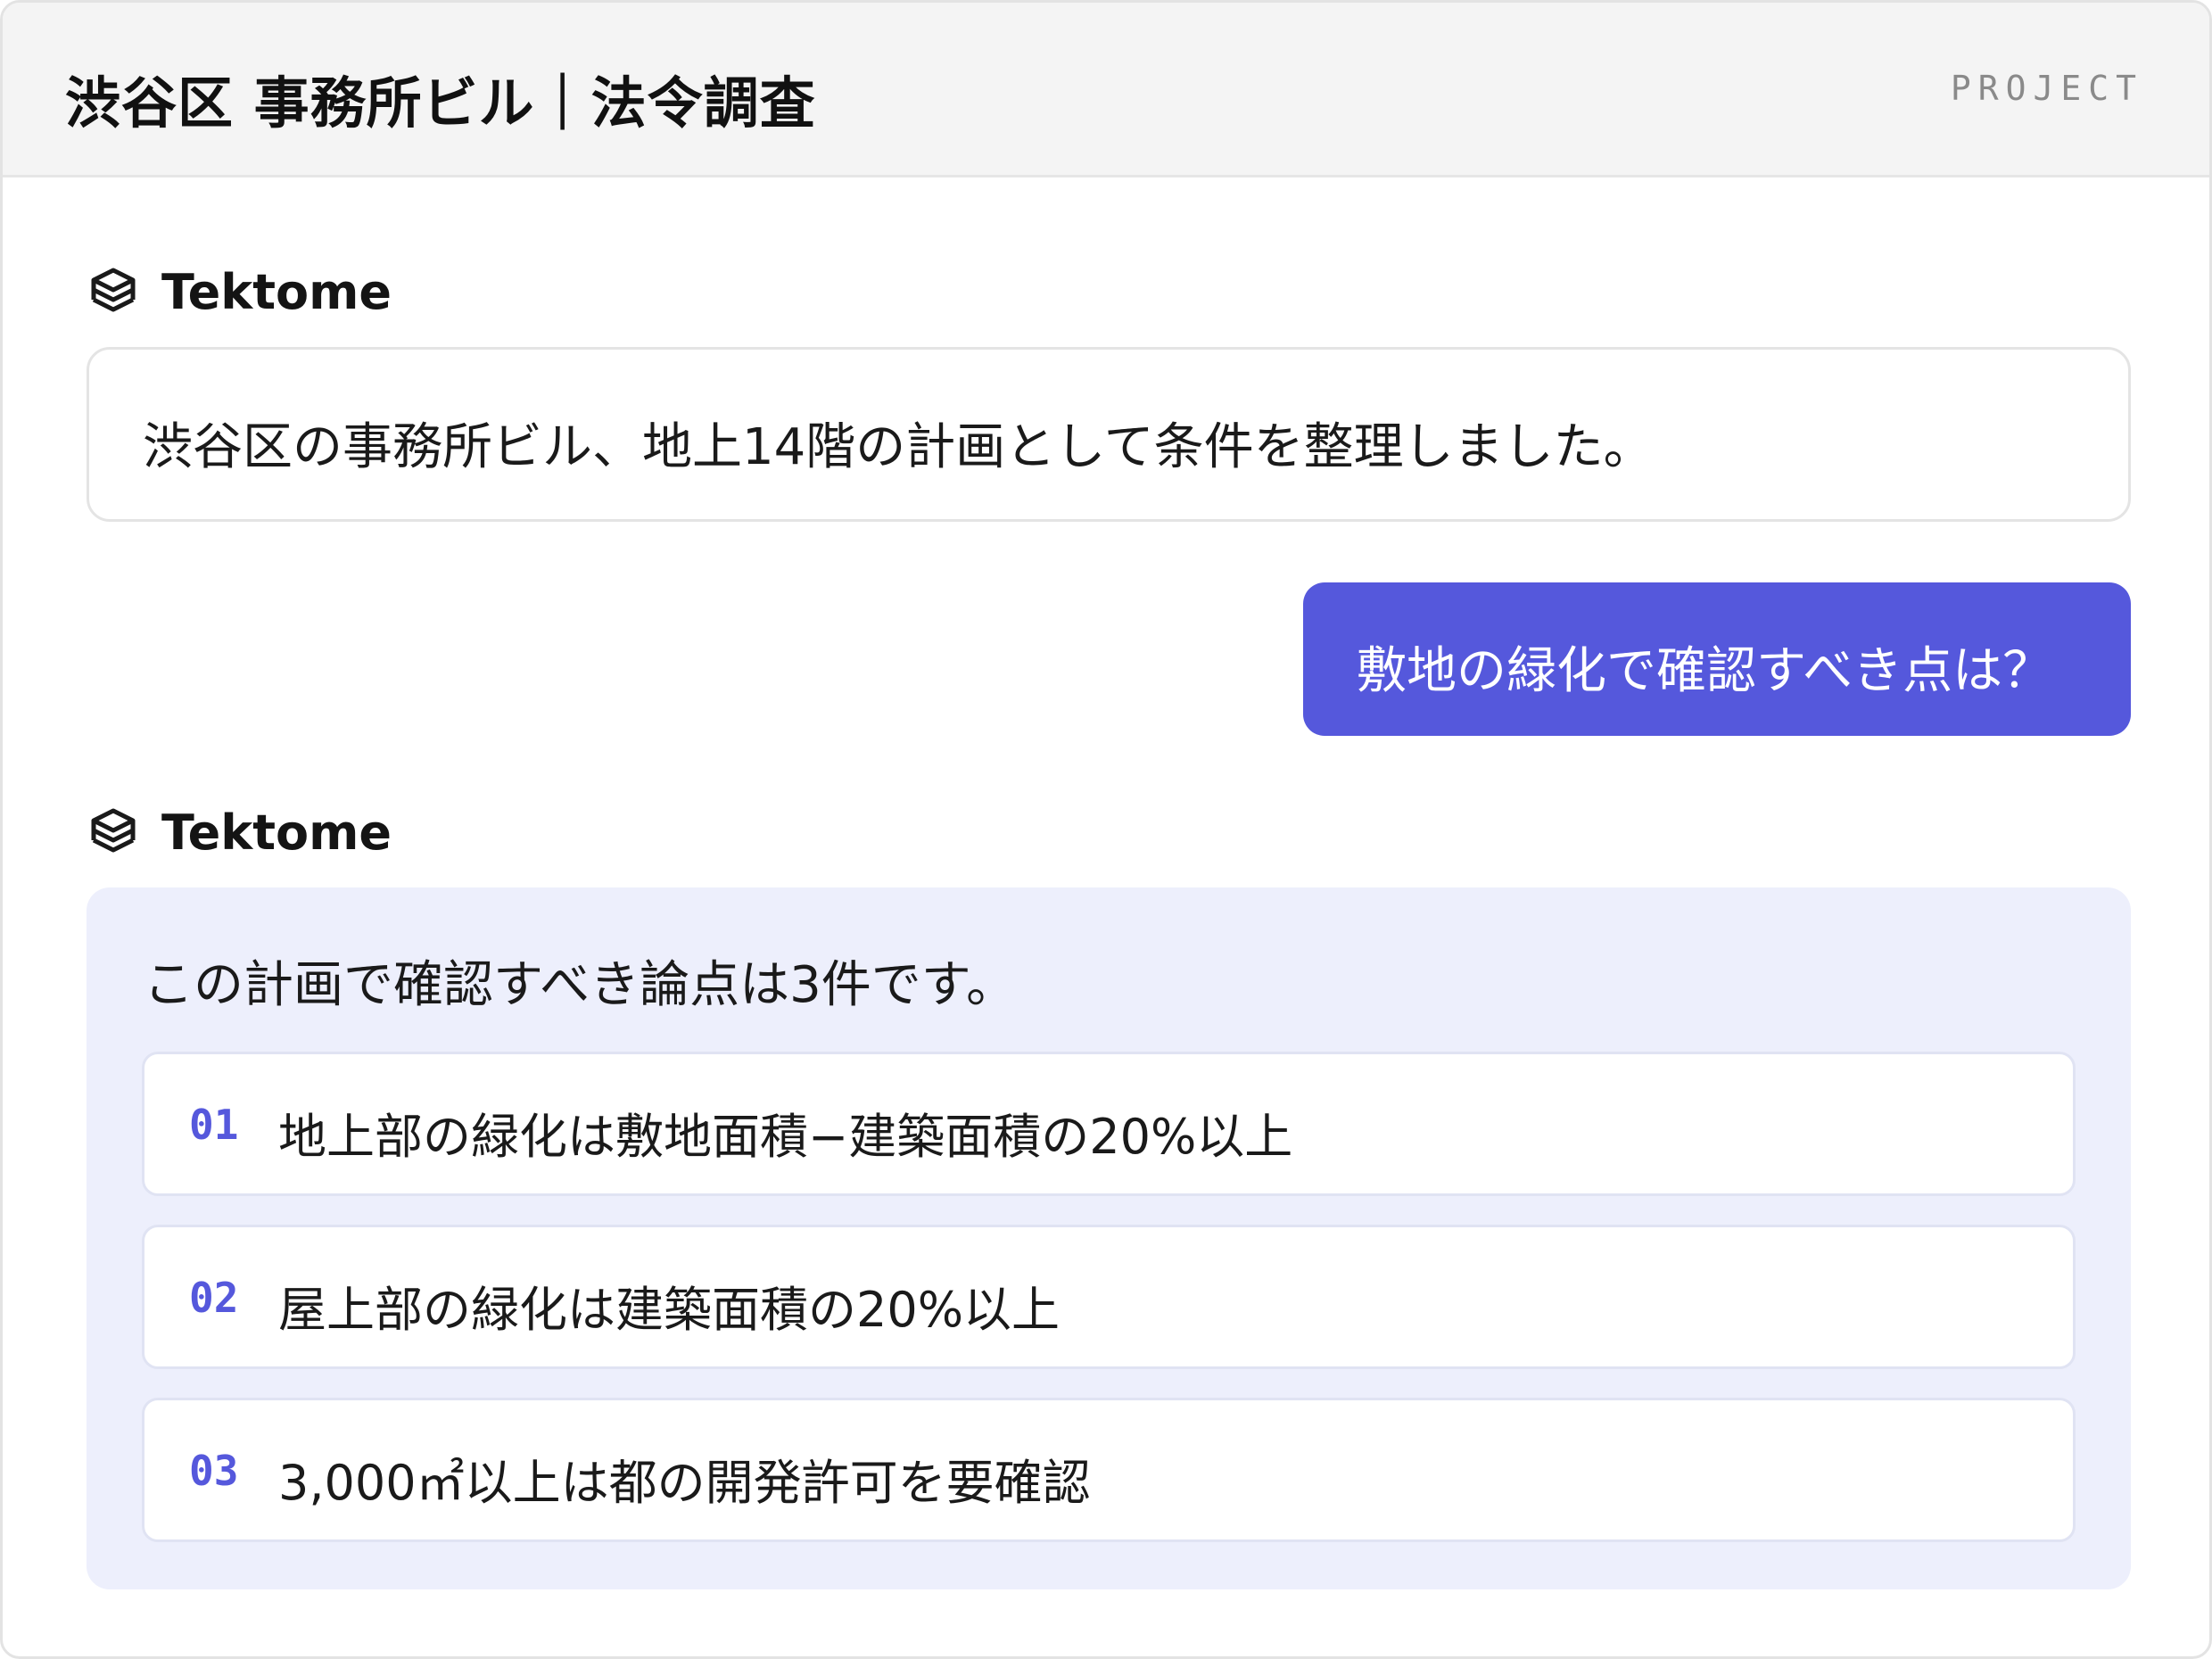 This screenshot has height=1659, width=2212. What do you see at coordinates (581, 985) in the screenshot?
I see `result-intro-text: この計画で確認すべき論点は3件です。` at bounding box center [581, 985].